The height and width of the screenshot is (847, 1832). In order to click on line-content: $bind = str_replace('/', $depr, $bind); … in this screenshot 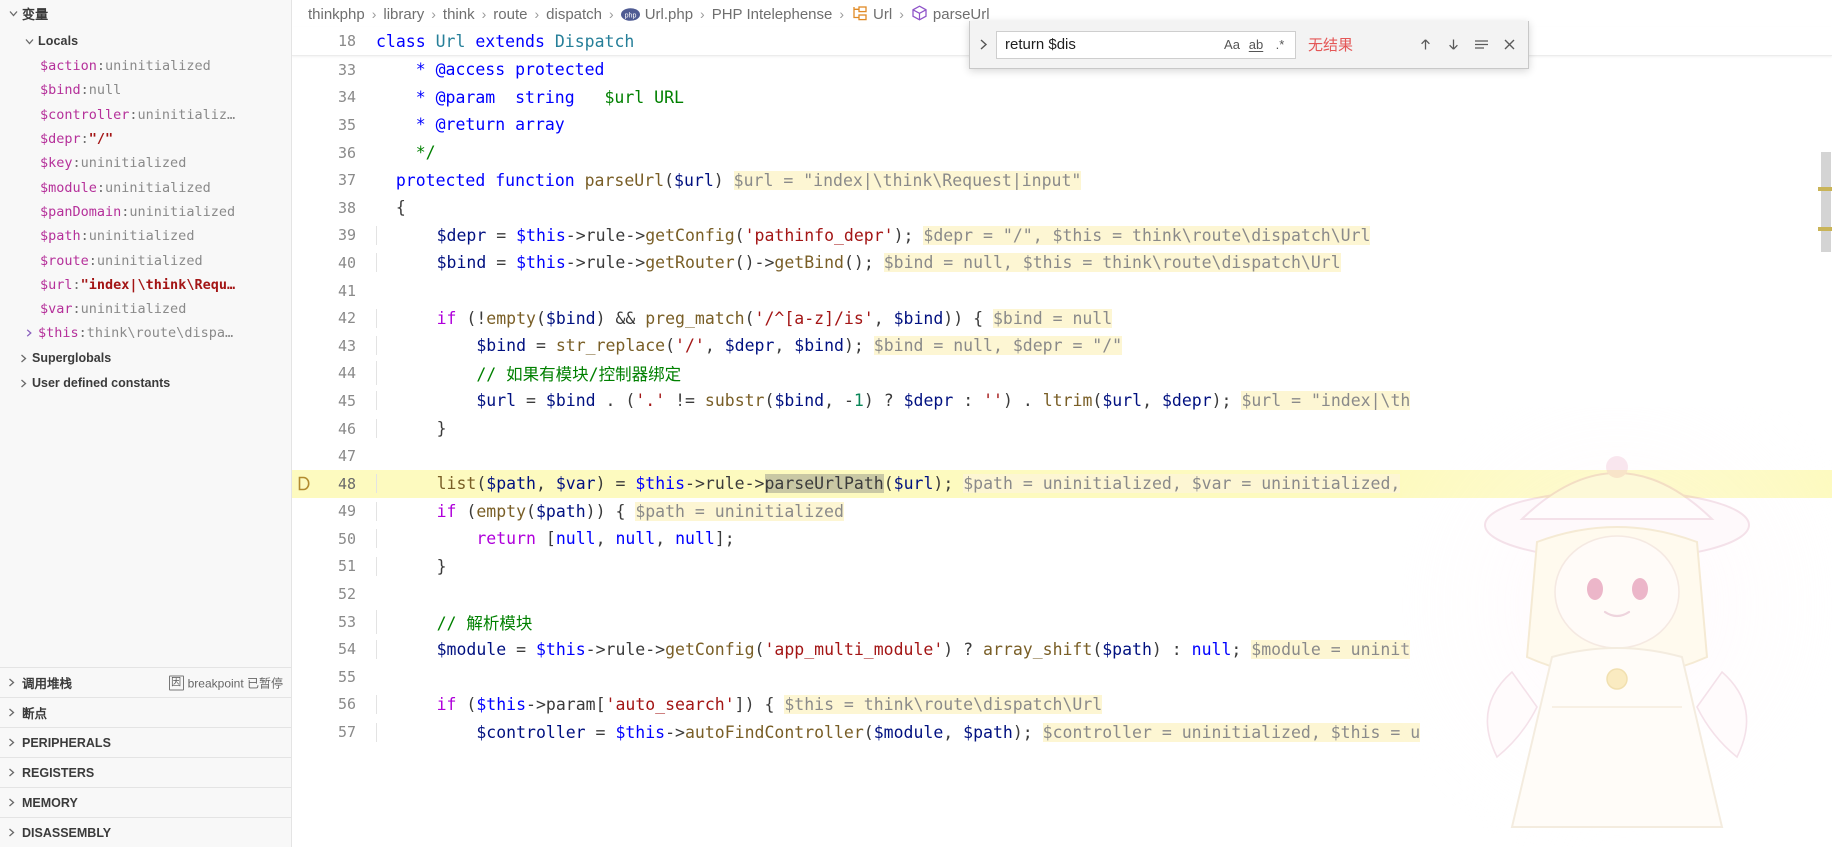, I will do `click(749, 346)`.